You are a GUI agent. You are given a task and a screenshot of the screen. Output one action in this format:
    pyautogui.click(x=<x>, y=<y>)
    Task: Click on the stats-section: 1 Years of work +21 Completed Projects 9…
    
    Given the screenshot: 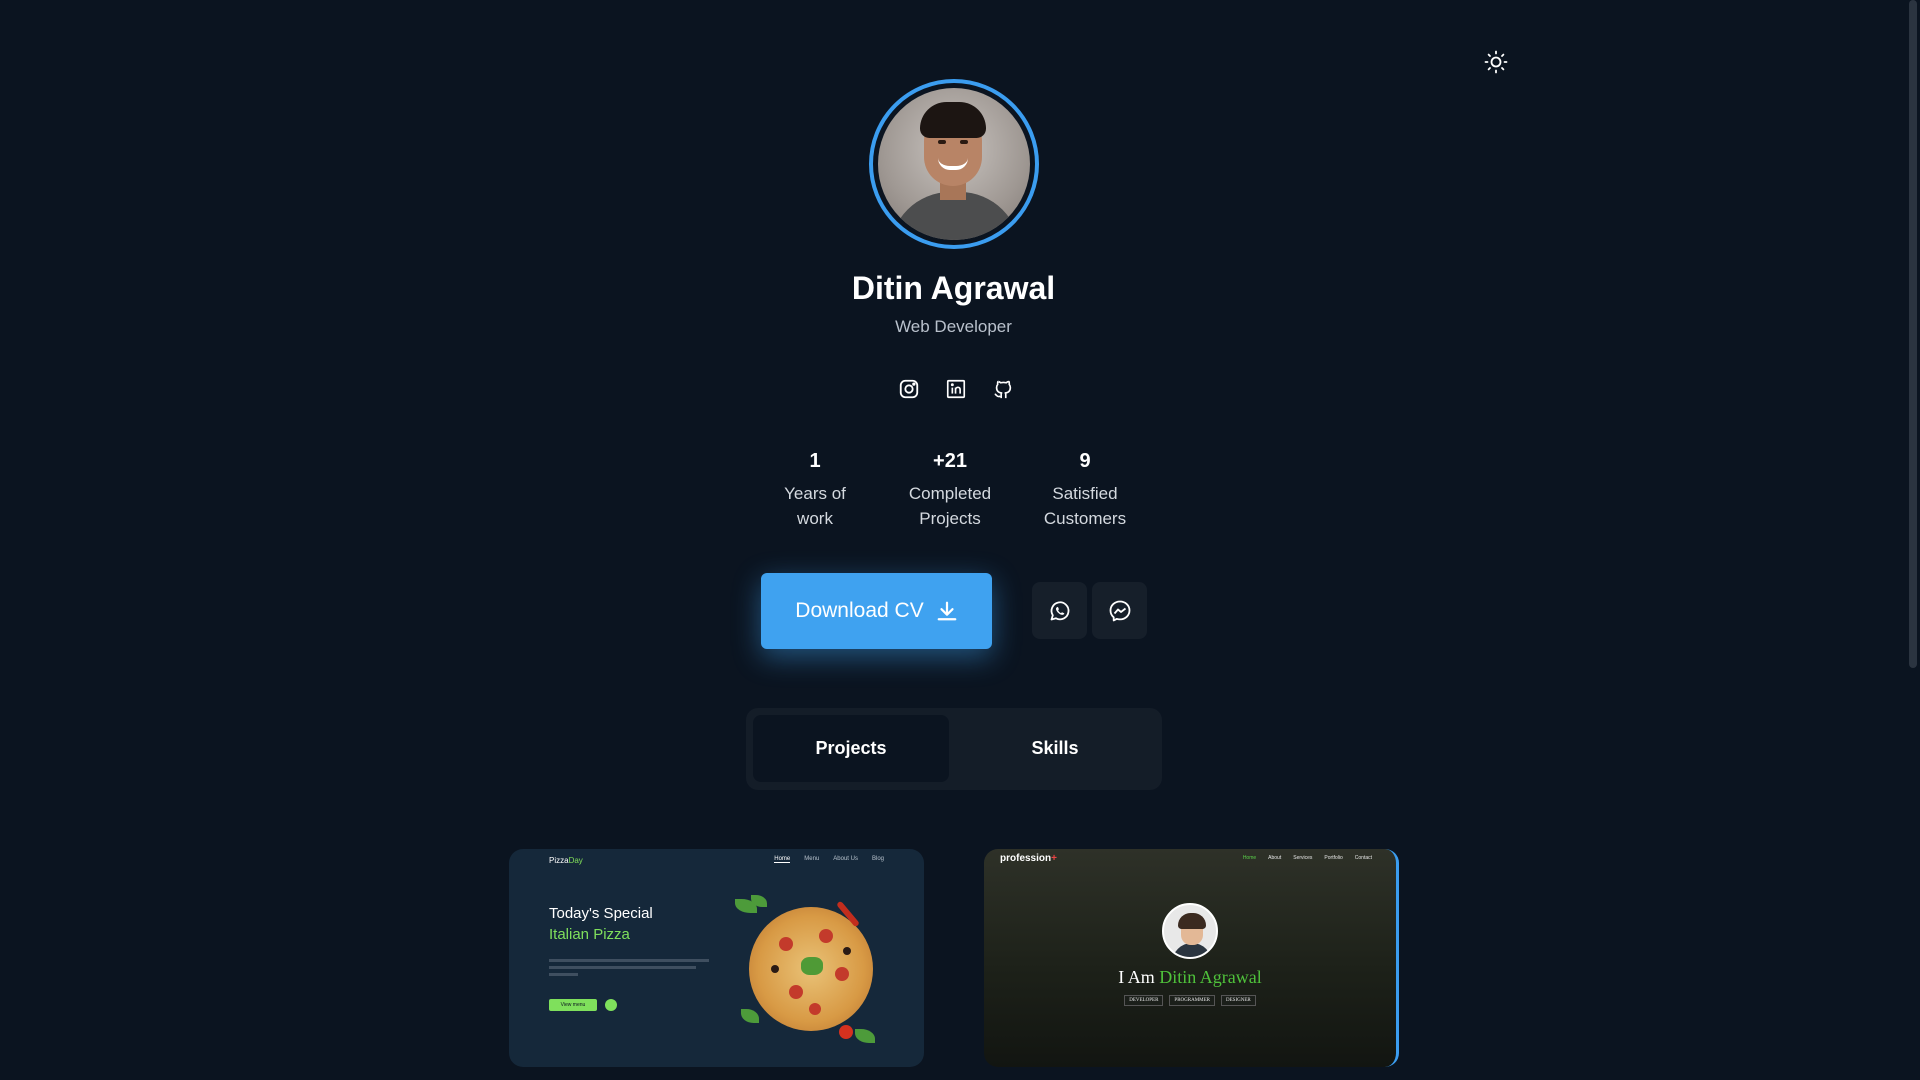 What is the action you would take?
    pyautogui.click(x=950, y=490)
    